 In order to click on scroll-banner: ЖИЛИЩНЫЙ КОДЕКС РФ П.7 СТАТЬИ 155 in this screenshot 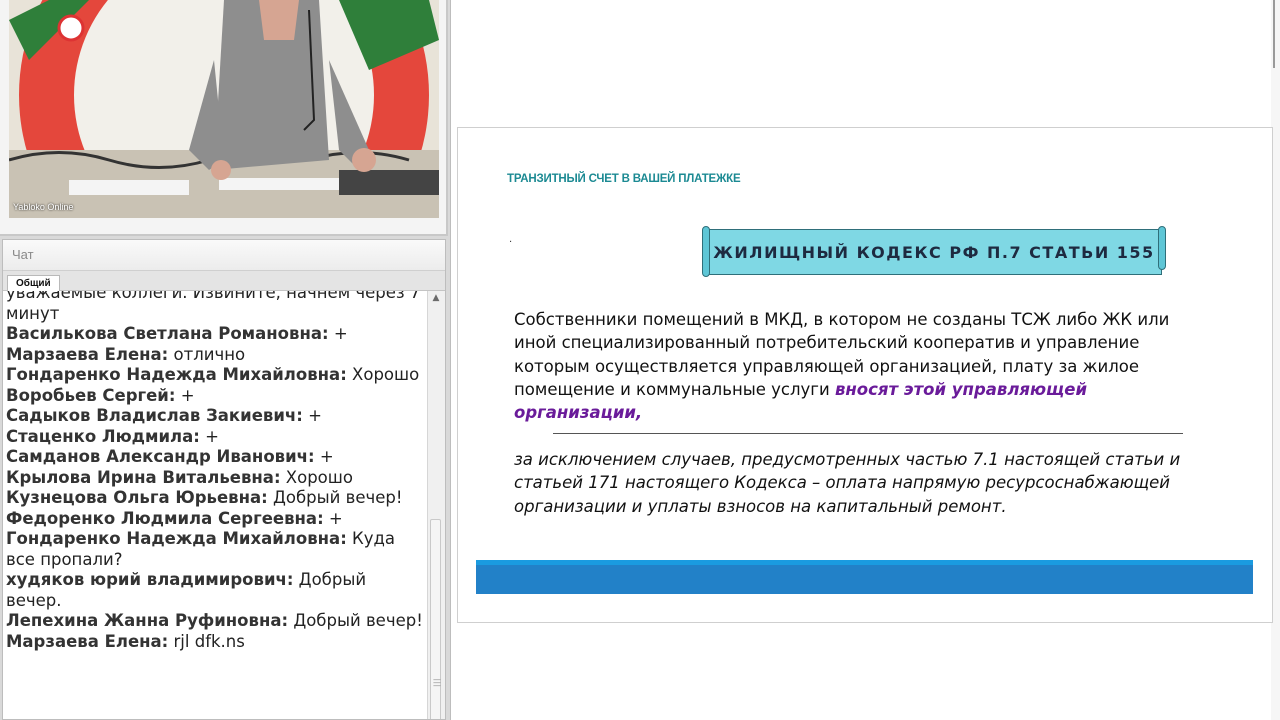, I will do `click(934, 251)`.